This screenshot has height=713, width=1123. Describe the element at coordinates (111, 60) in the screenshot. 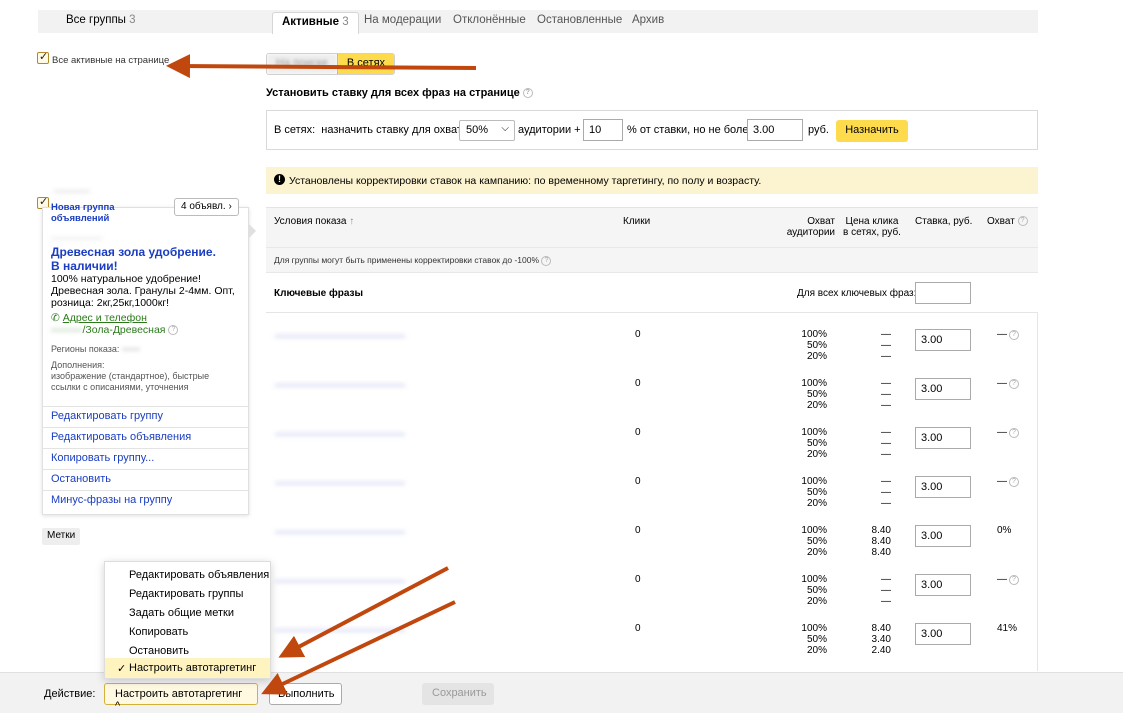

I see `select-all-label: Все активные на странице` at that location.